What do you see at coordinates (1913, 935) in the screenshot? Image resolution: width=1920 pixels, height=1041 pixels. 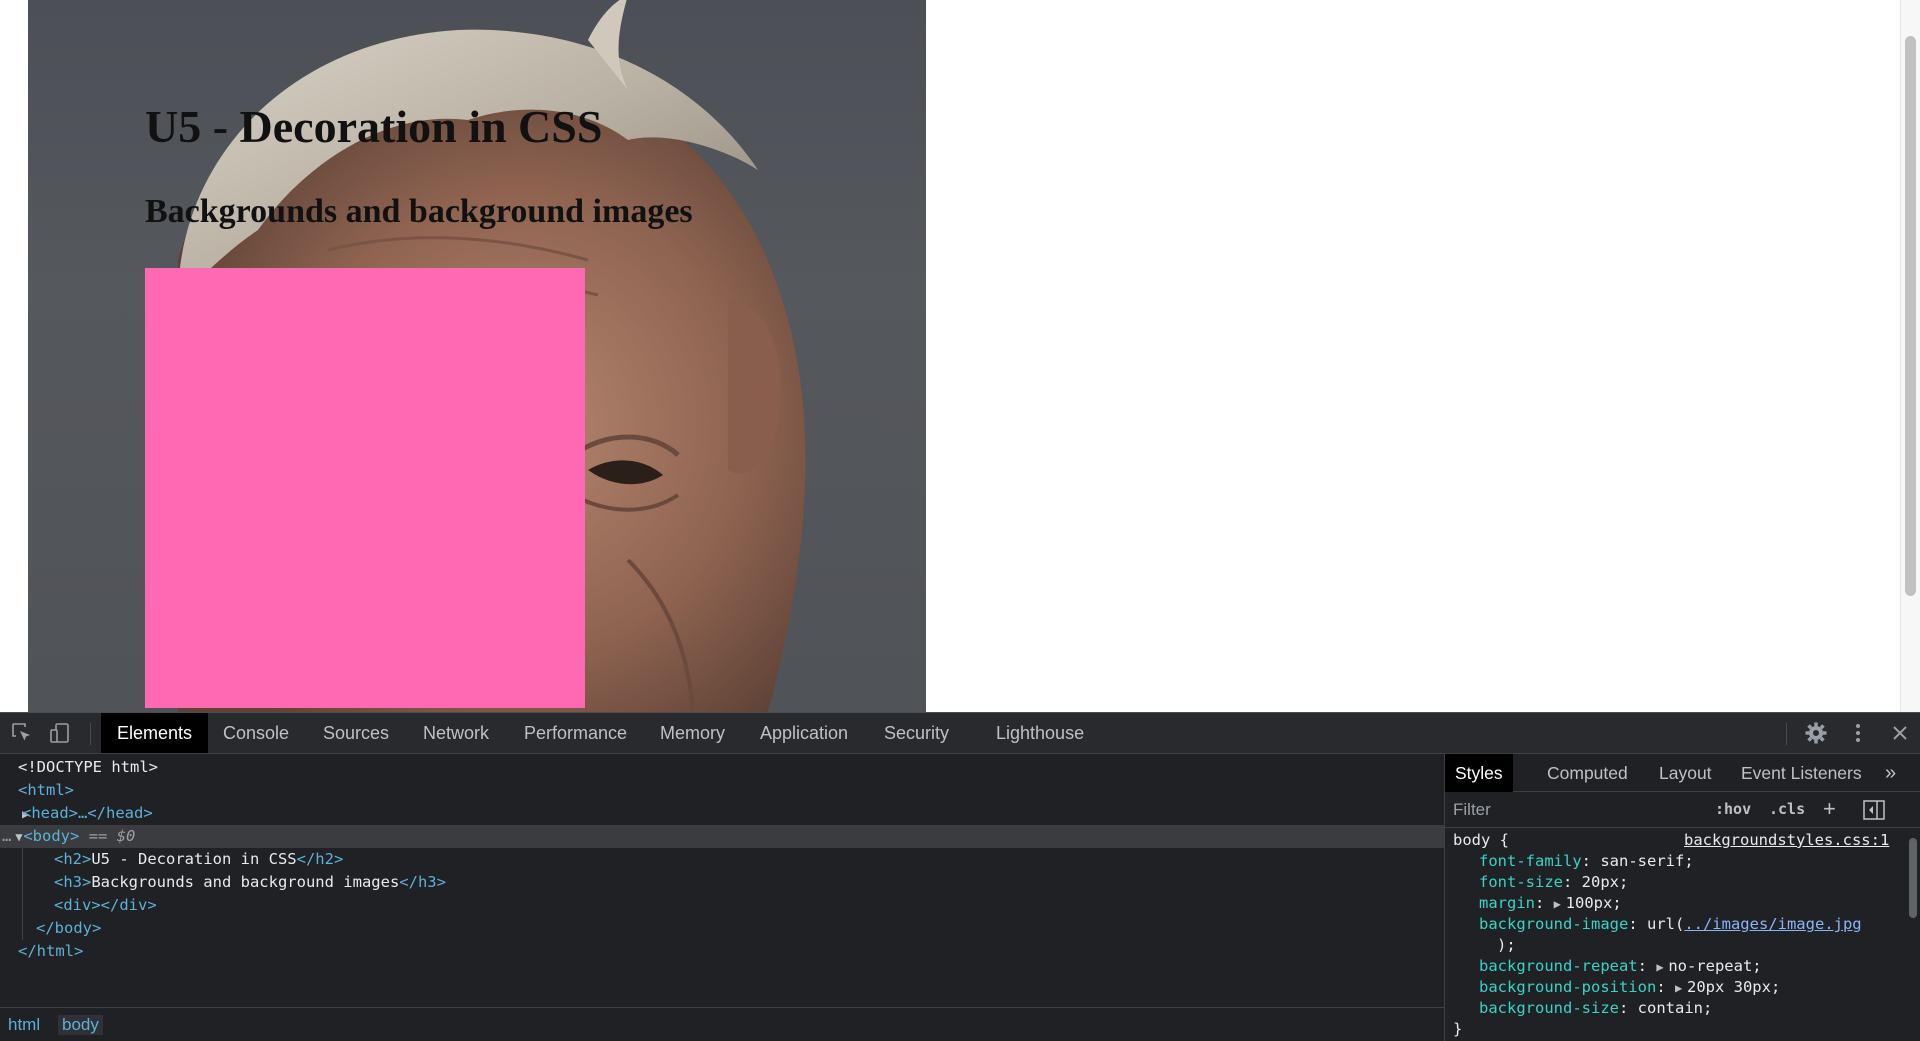 I see `styles-scrollbar` at bounding box center [1913, 935].